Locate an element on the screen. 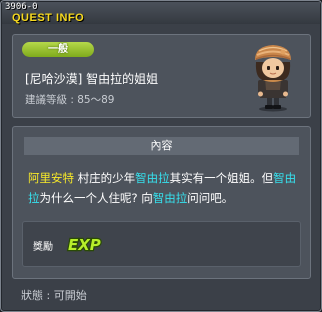 This screenshot has width=322, height=312. reward-box: 獎勵 EXP is located at coordinates (161, 244).